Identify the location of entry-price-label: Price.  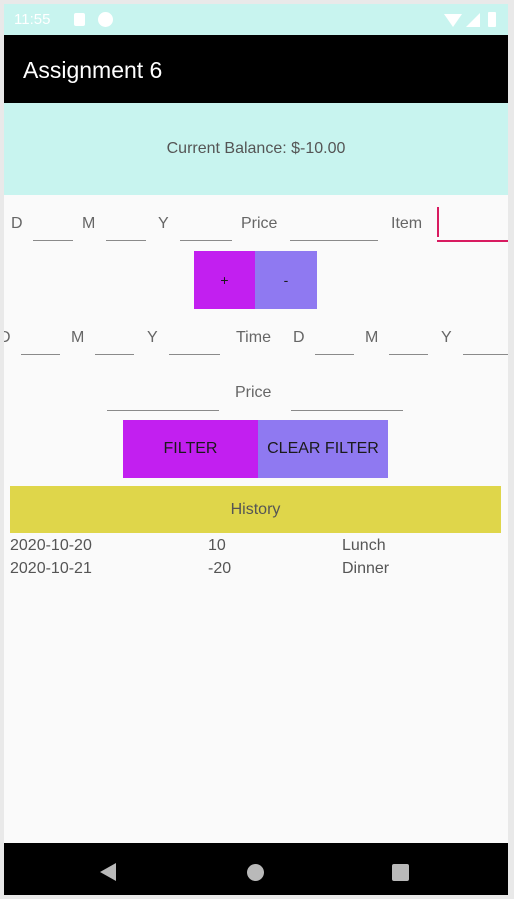
(259, 223).